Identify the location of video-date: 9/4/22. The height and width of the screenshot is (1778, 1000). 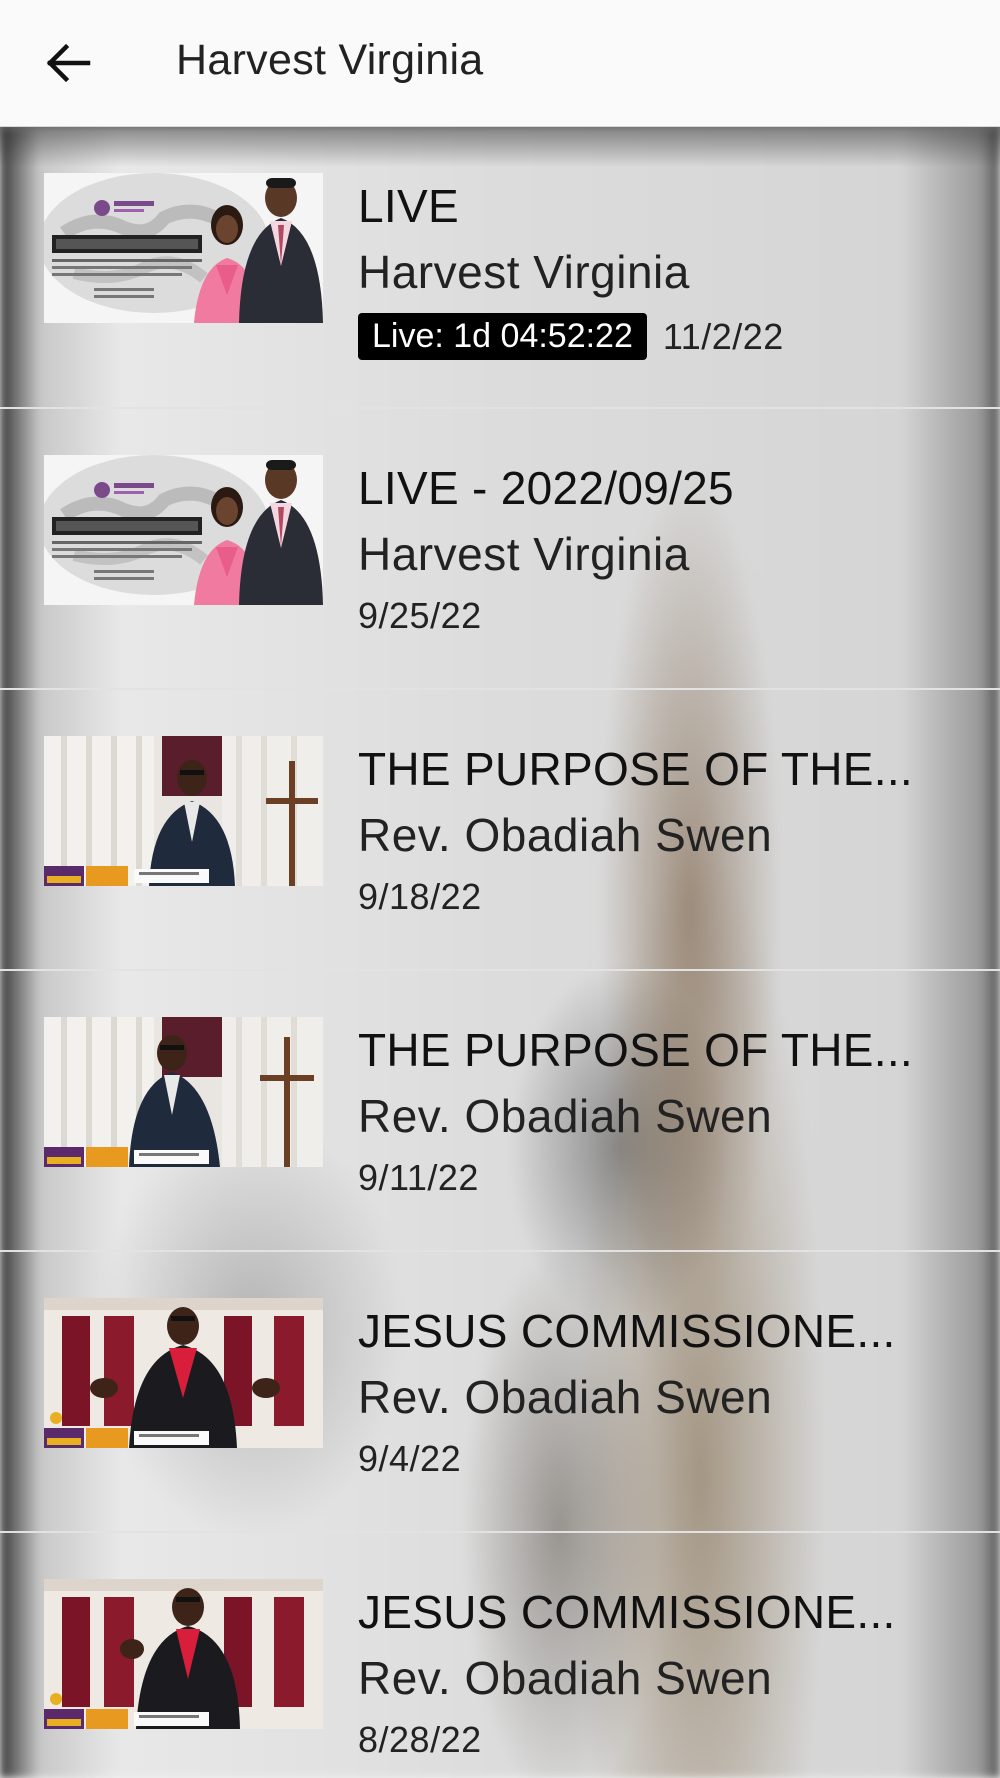
(410, 1458).